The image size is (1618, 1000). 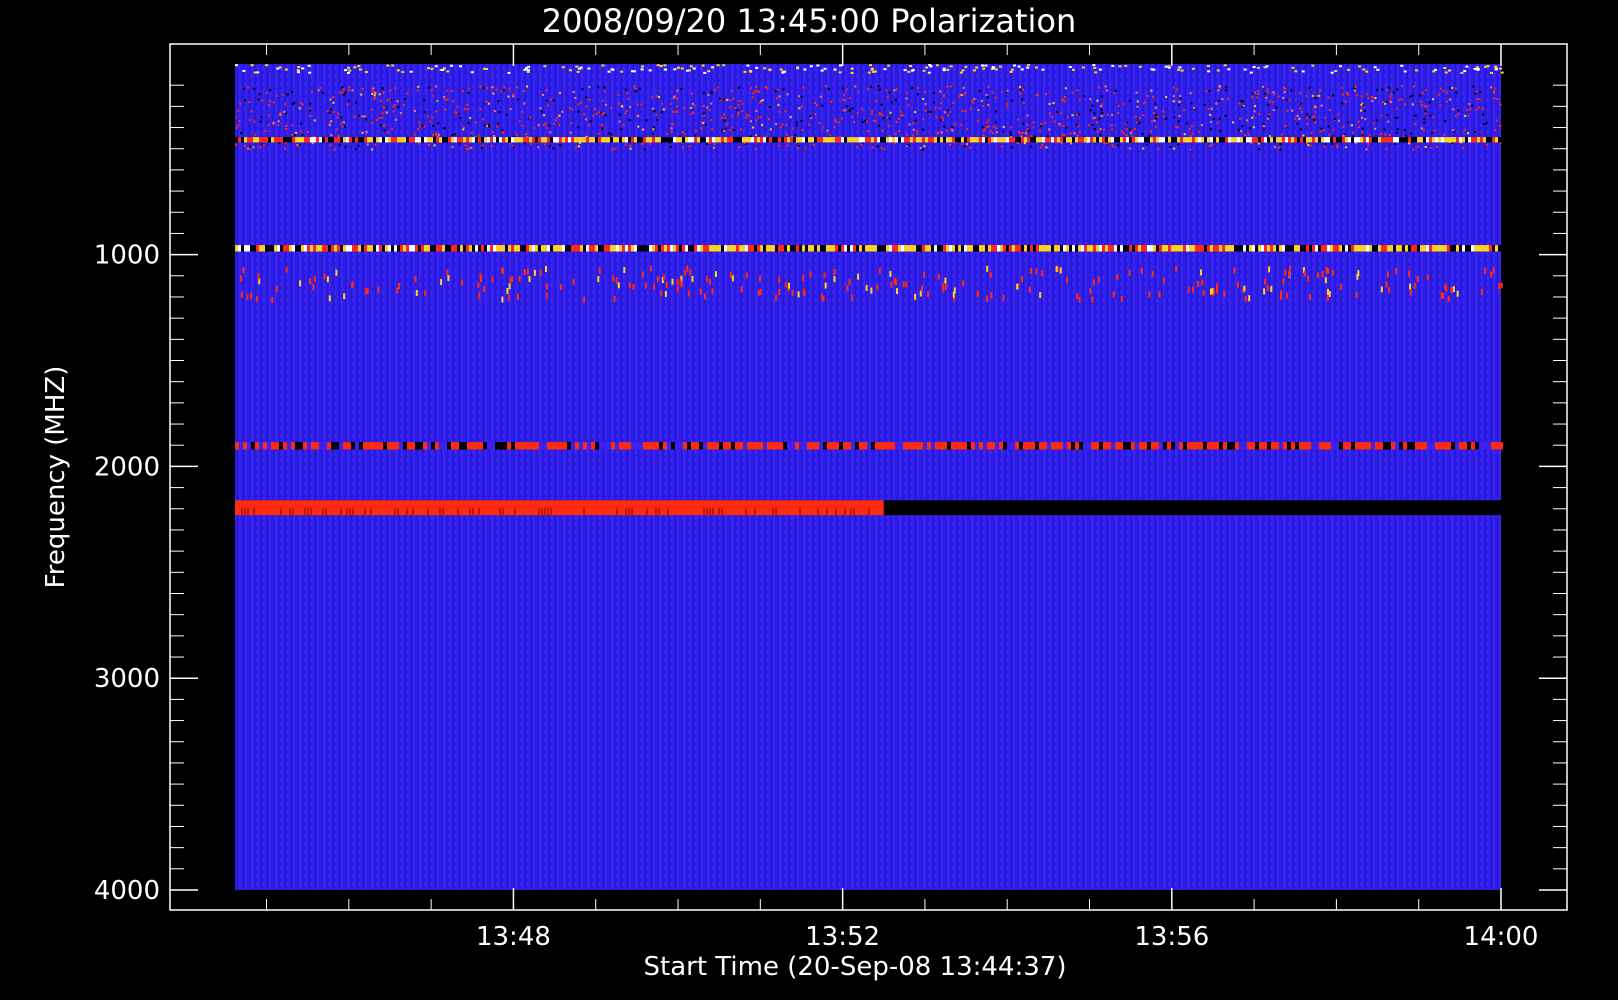 I want to click on y-tick-label: 1000, so click(x=127, y=256).